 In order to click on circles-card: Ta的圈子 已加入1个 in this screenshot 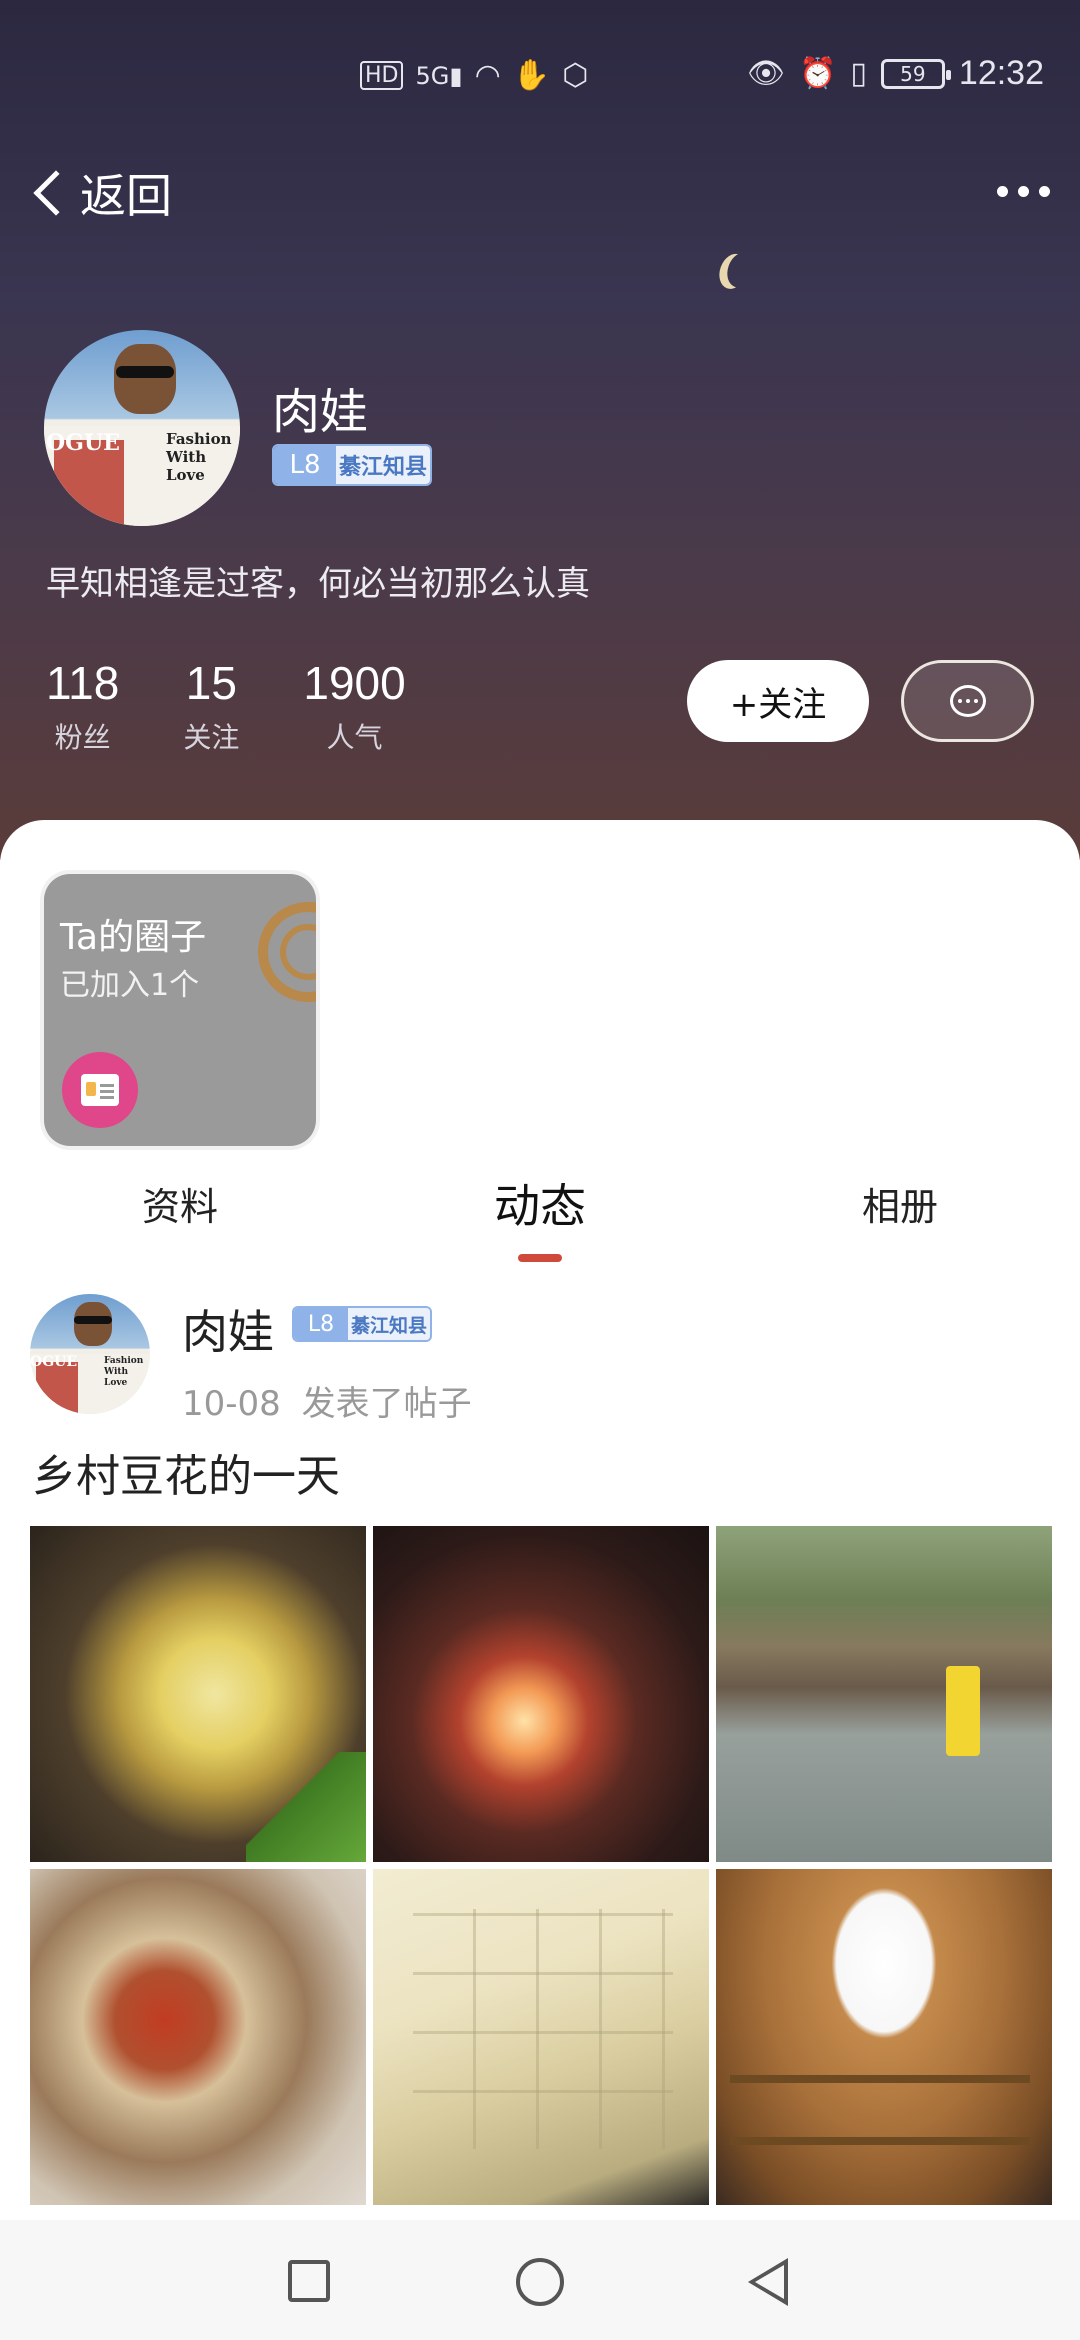, I will do `click(180, 1010)`.